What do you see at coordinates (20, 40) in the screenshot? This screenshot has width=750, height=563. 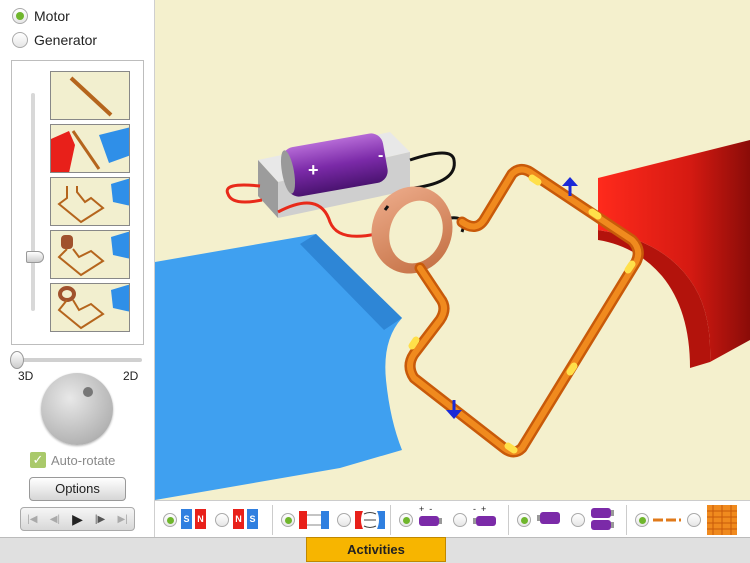 I see `generator-radio-button` at bounding box center [20, 40].